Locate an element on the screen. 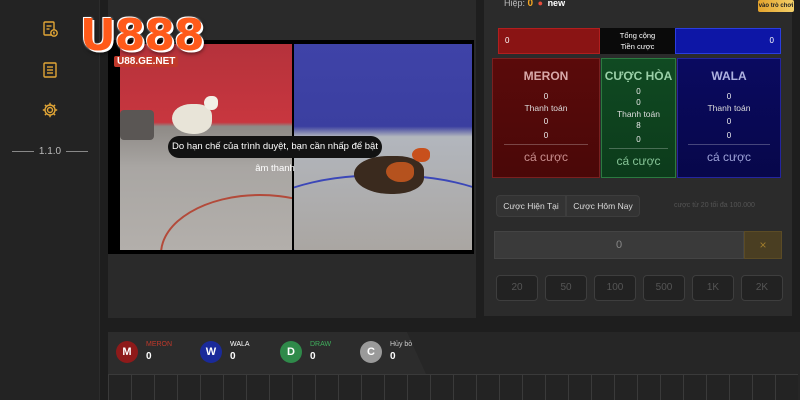 The height and width of the screenshot is (400, 800). stat-wala: W WALA 0 is located at coordinates (240, 353).